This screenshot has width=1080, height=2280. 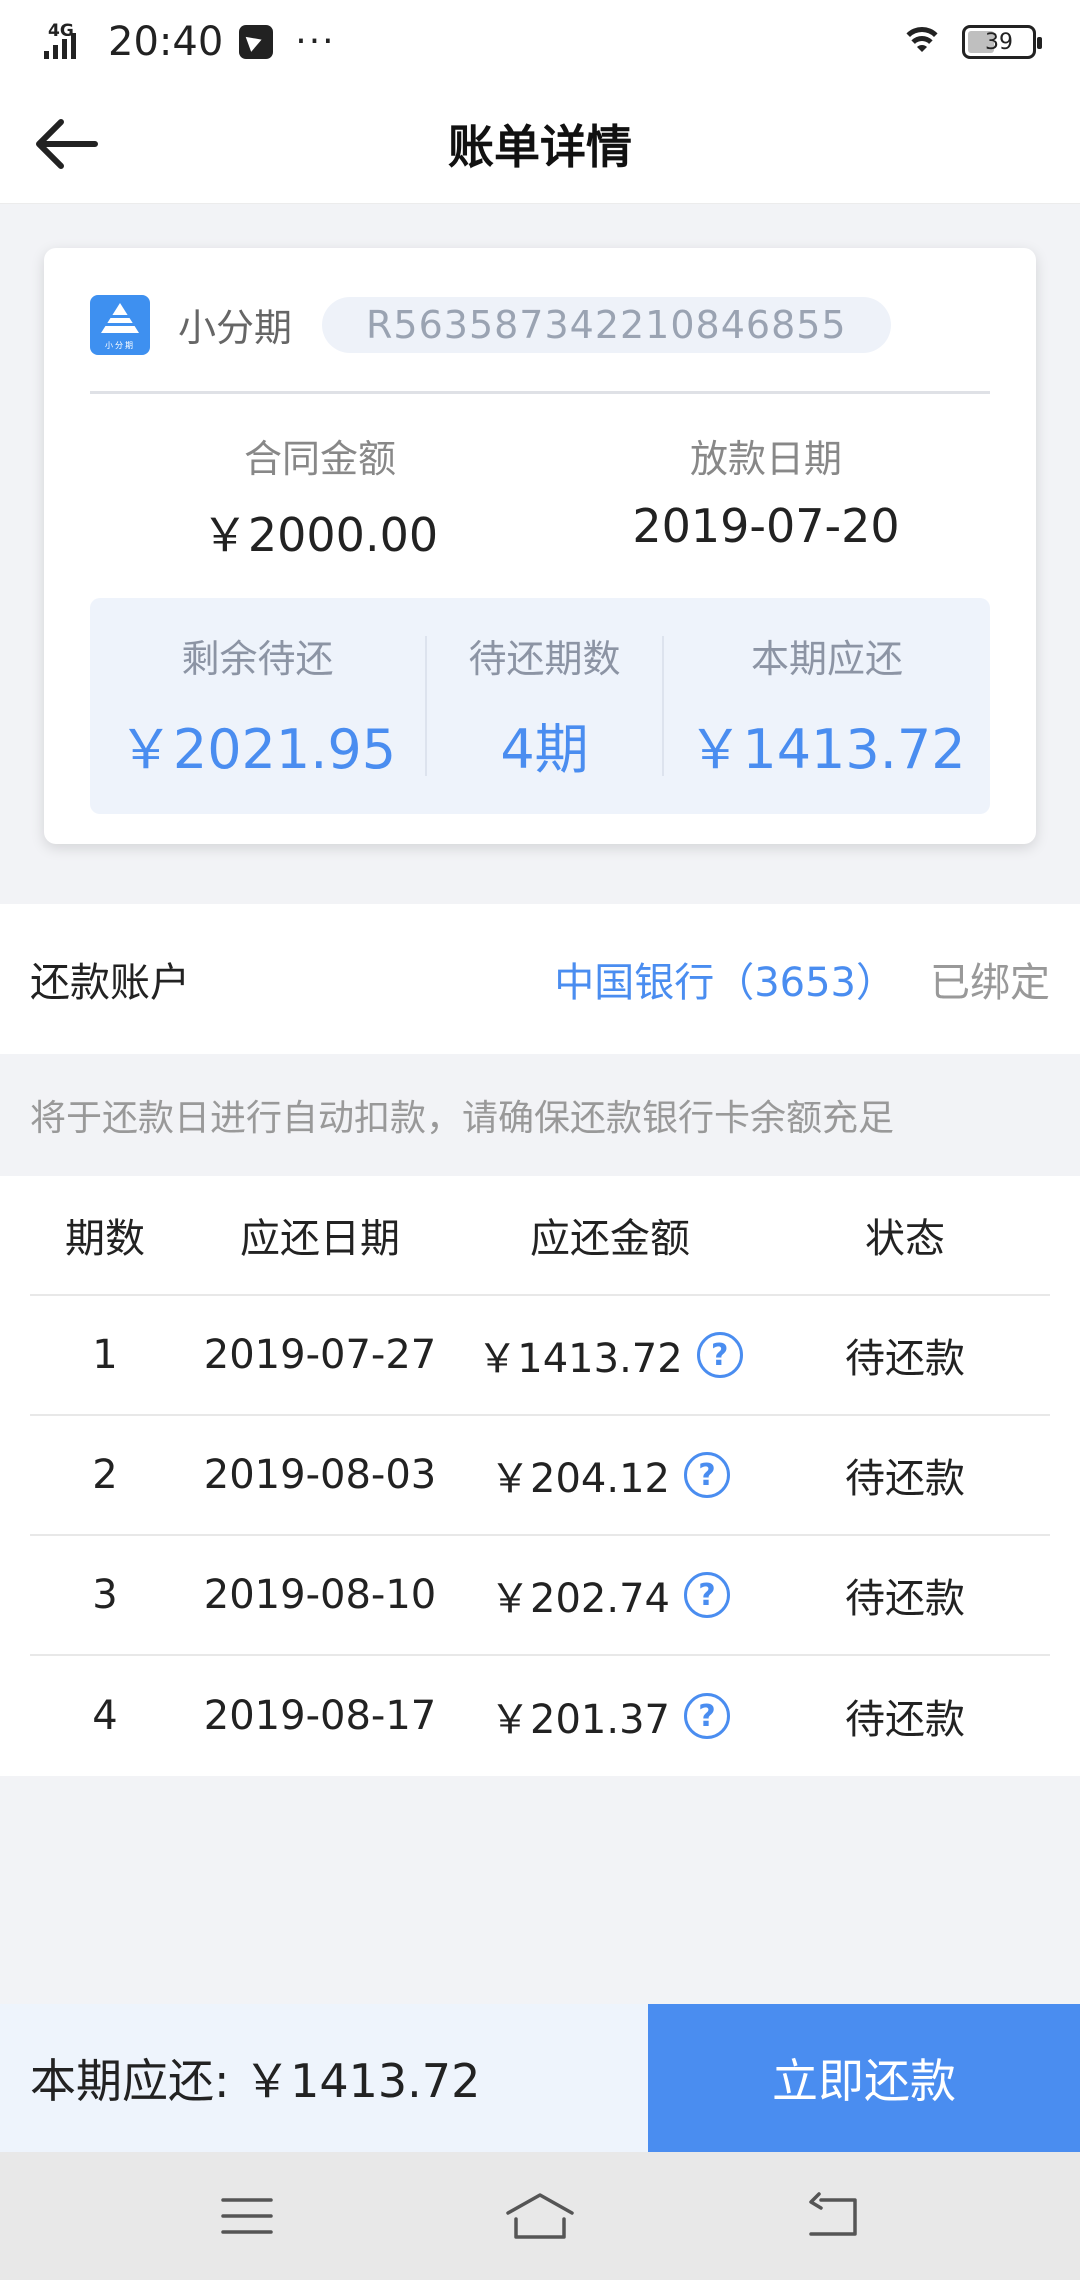 What do you see at coordinates (320, 1355) in the screenshot?
I see `row-date: 2019-07-27` at bounding box center [320, 1355].